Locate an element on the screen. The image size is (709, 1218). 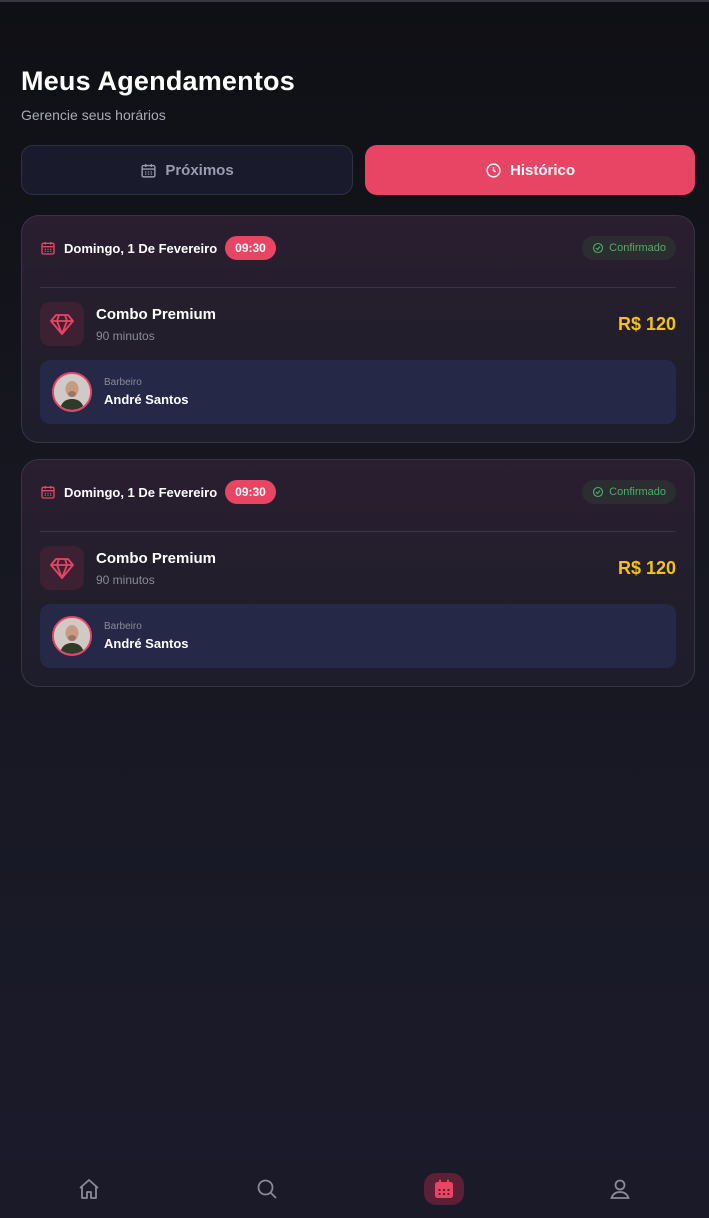
nav-appointments is located at coordinates (443, 1189).